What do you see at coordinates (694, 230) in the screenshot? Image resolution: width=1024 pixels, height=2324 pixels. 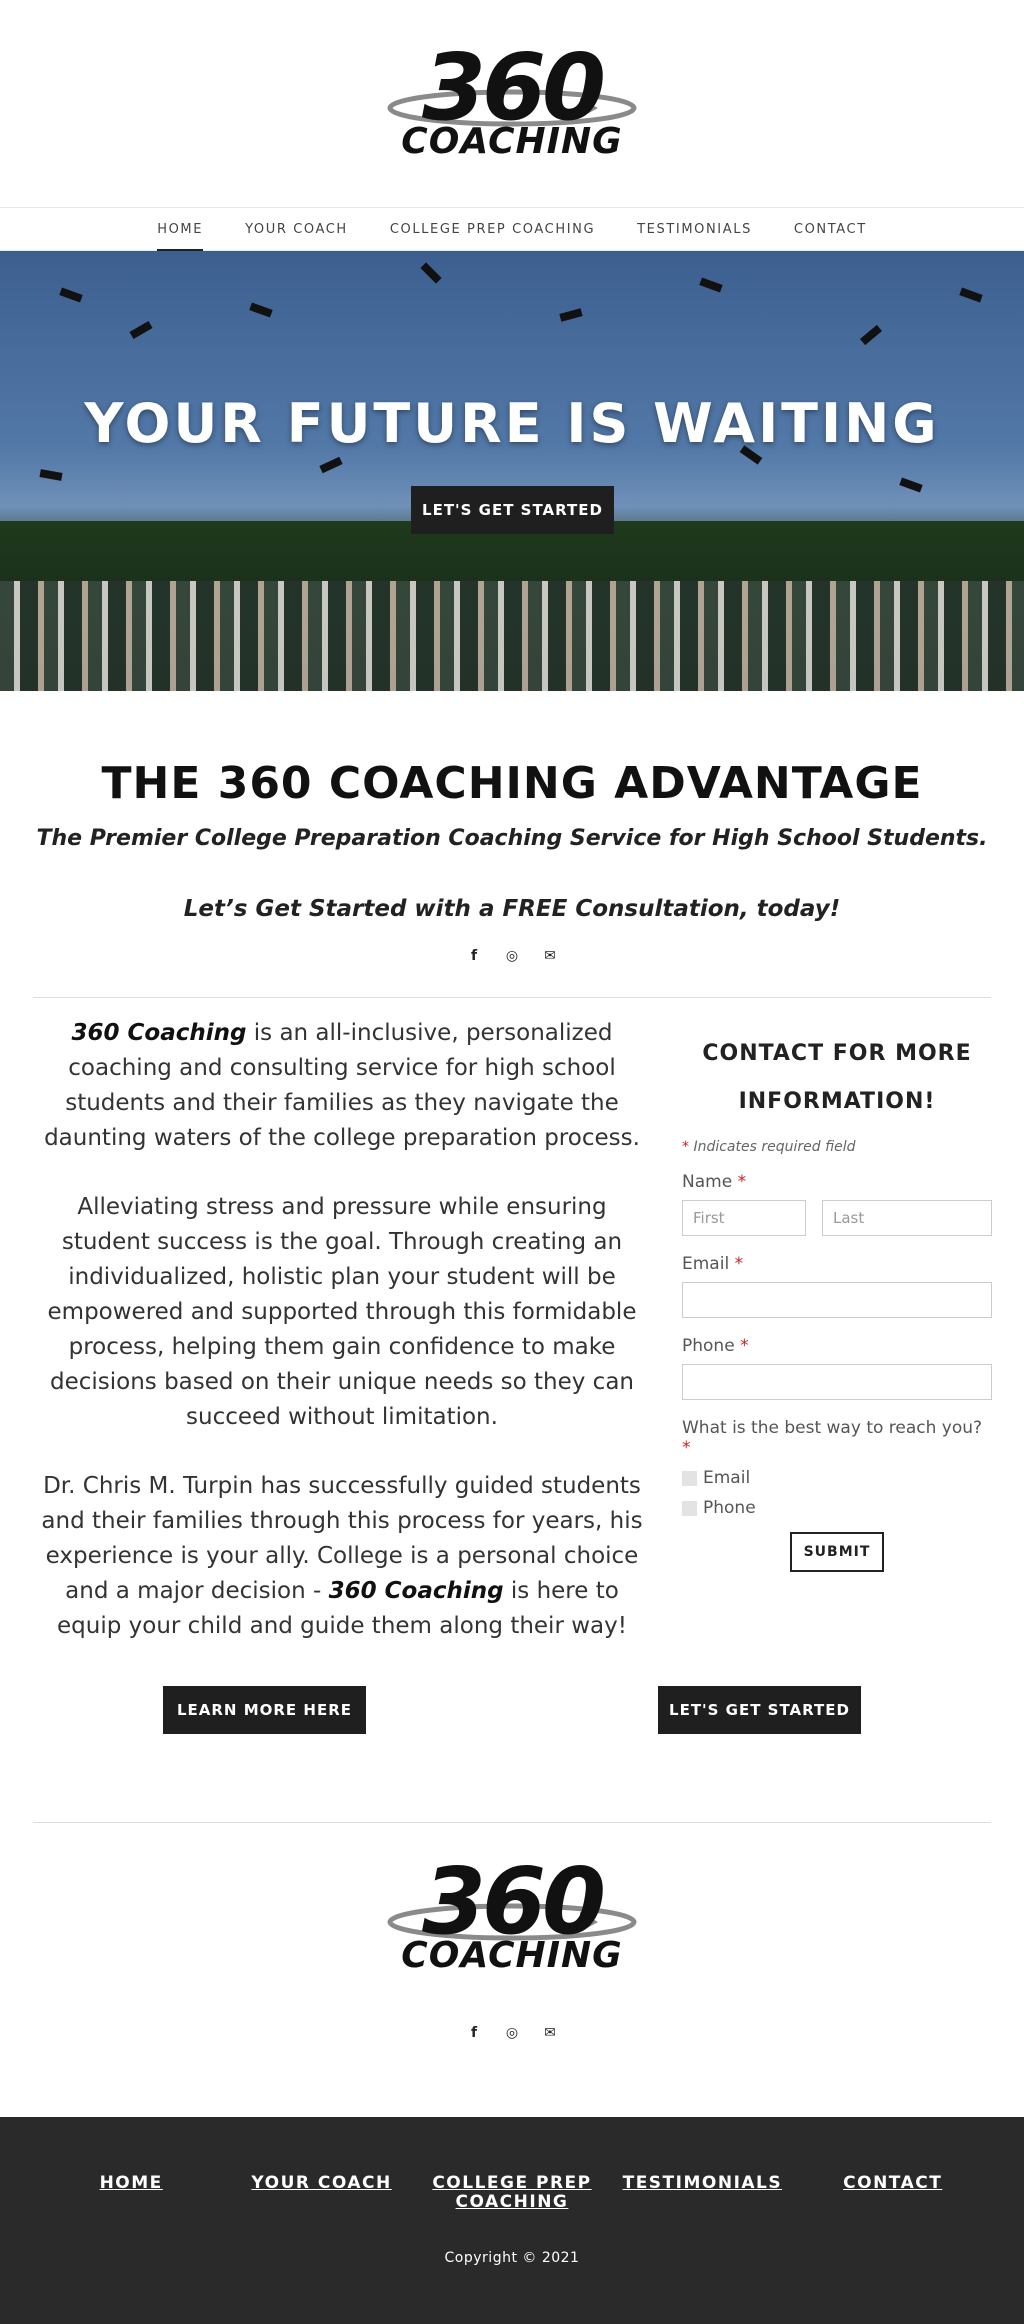 I see `nav-testimonials: TESTIMONIALS` at bounding box center [694, 230].